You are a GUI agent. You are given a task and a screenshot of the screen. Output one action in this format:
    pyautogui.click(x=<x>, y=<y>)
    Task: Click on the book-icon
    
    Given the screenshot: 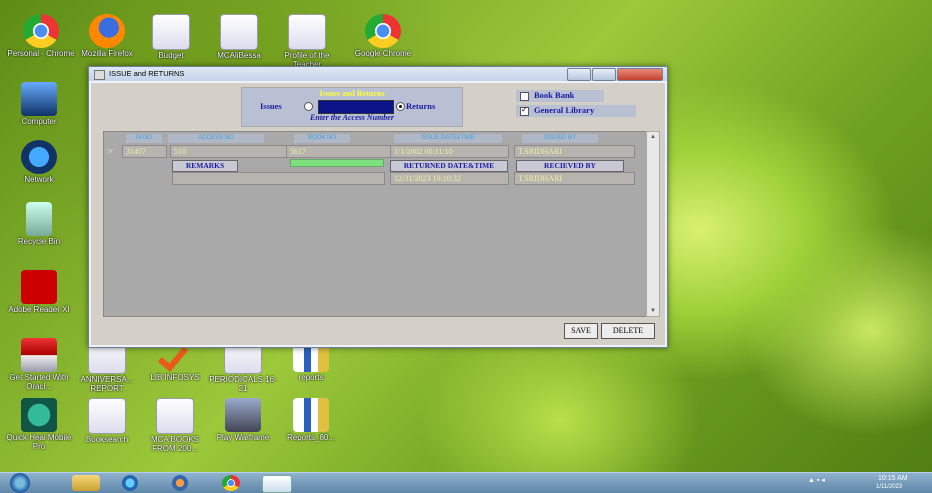 What is the action you would take?
    pyautogui.click(x=311, y=415)
    